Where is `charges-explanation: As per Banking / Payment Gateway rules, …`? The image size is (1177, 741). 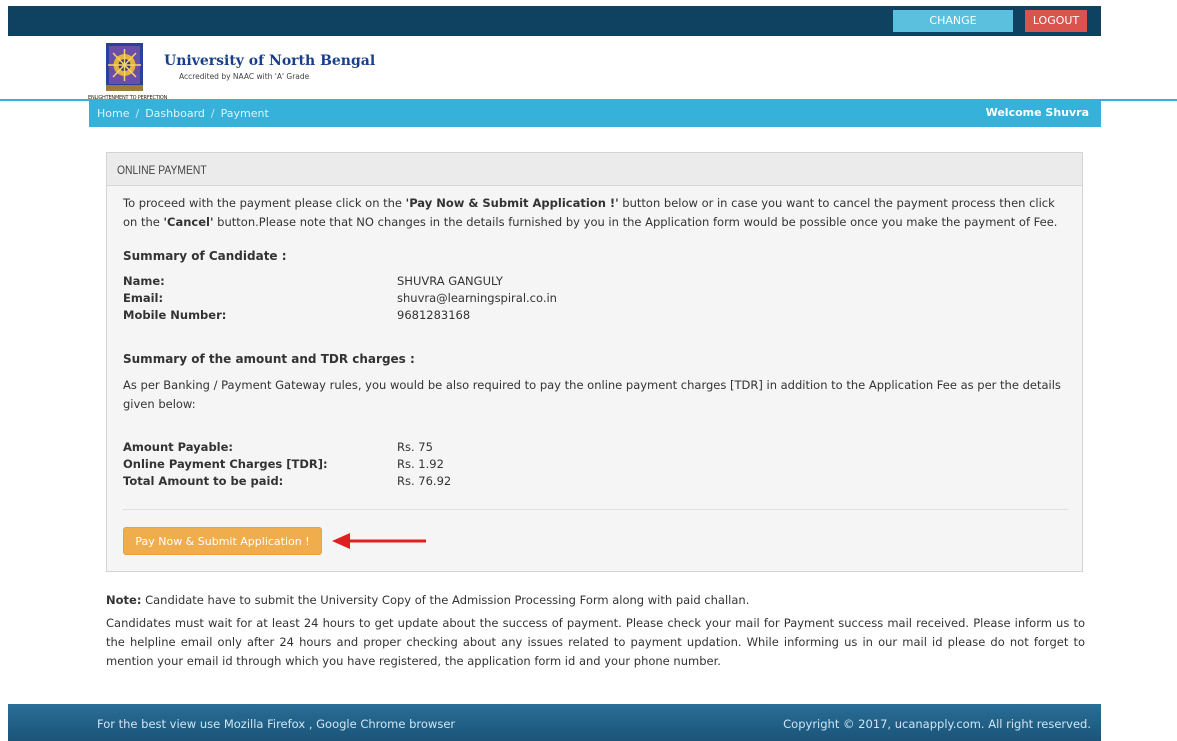 charges-explanation: As per Banking / Payment Gateway rules, … is located at coordinates (592, 394).